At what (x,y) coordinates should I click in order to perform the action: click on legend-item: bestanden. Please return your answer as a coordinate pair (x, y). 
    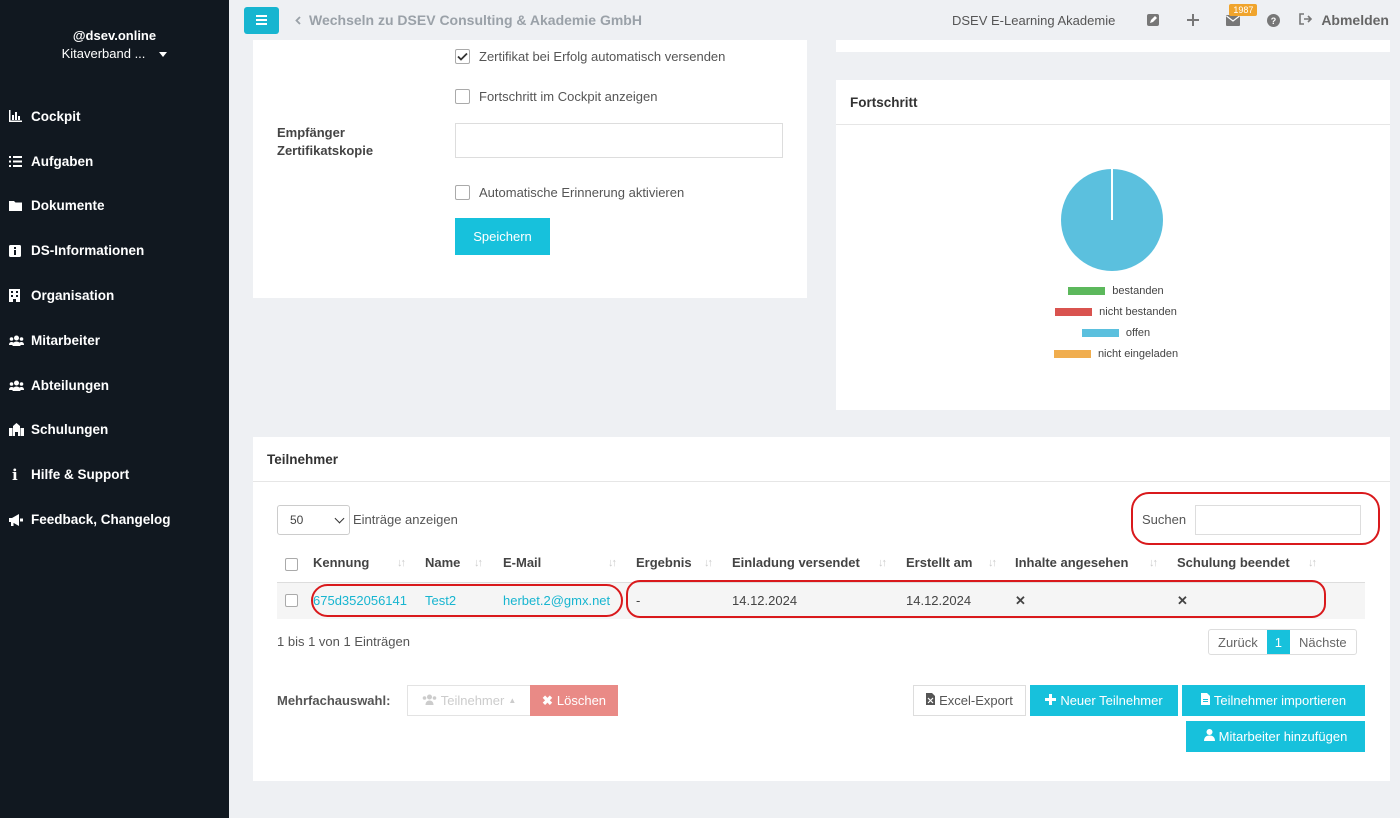
    Looking at the image, I should click on (1116, 290).